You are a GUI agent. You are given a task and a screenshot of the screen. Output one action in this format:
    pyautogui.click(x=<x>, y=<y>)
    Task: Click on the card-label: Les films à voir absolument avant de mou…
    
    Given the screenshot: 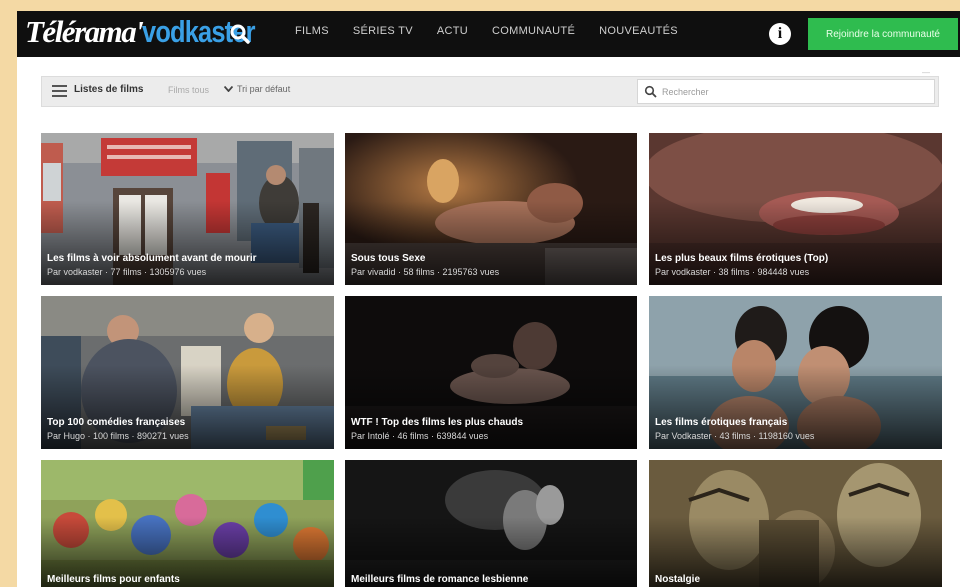 What is the action you would take?
    pyautogui.click(x=187, y=265)
    